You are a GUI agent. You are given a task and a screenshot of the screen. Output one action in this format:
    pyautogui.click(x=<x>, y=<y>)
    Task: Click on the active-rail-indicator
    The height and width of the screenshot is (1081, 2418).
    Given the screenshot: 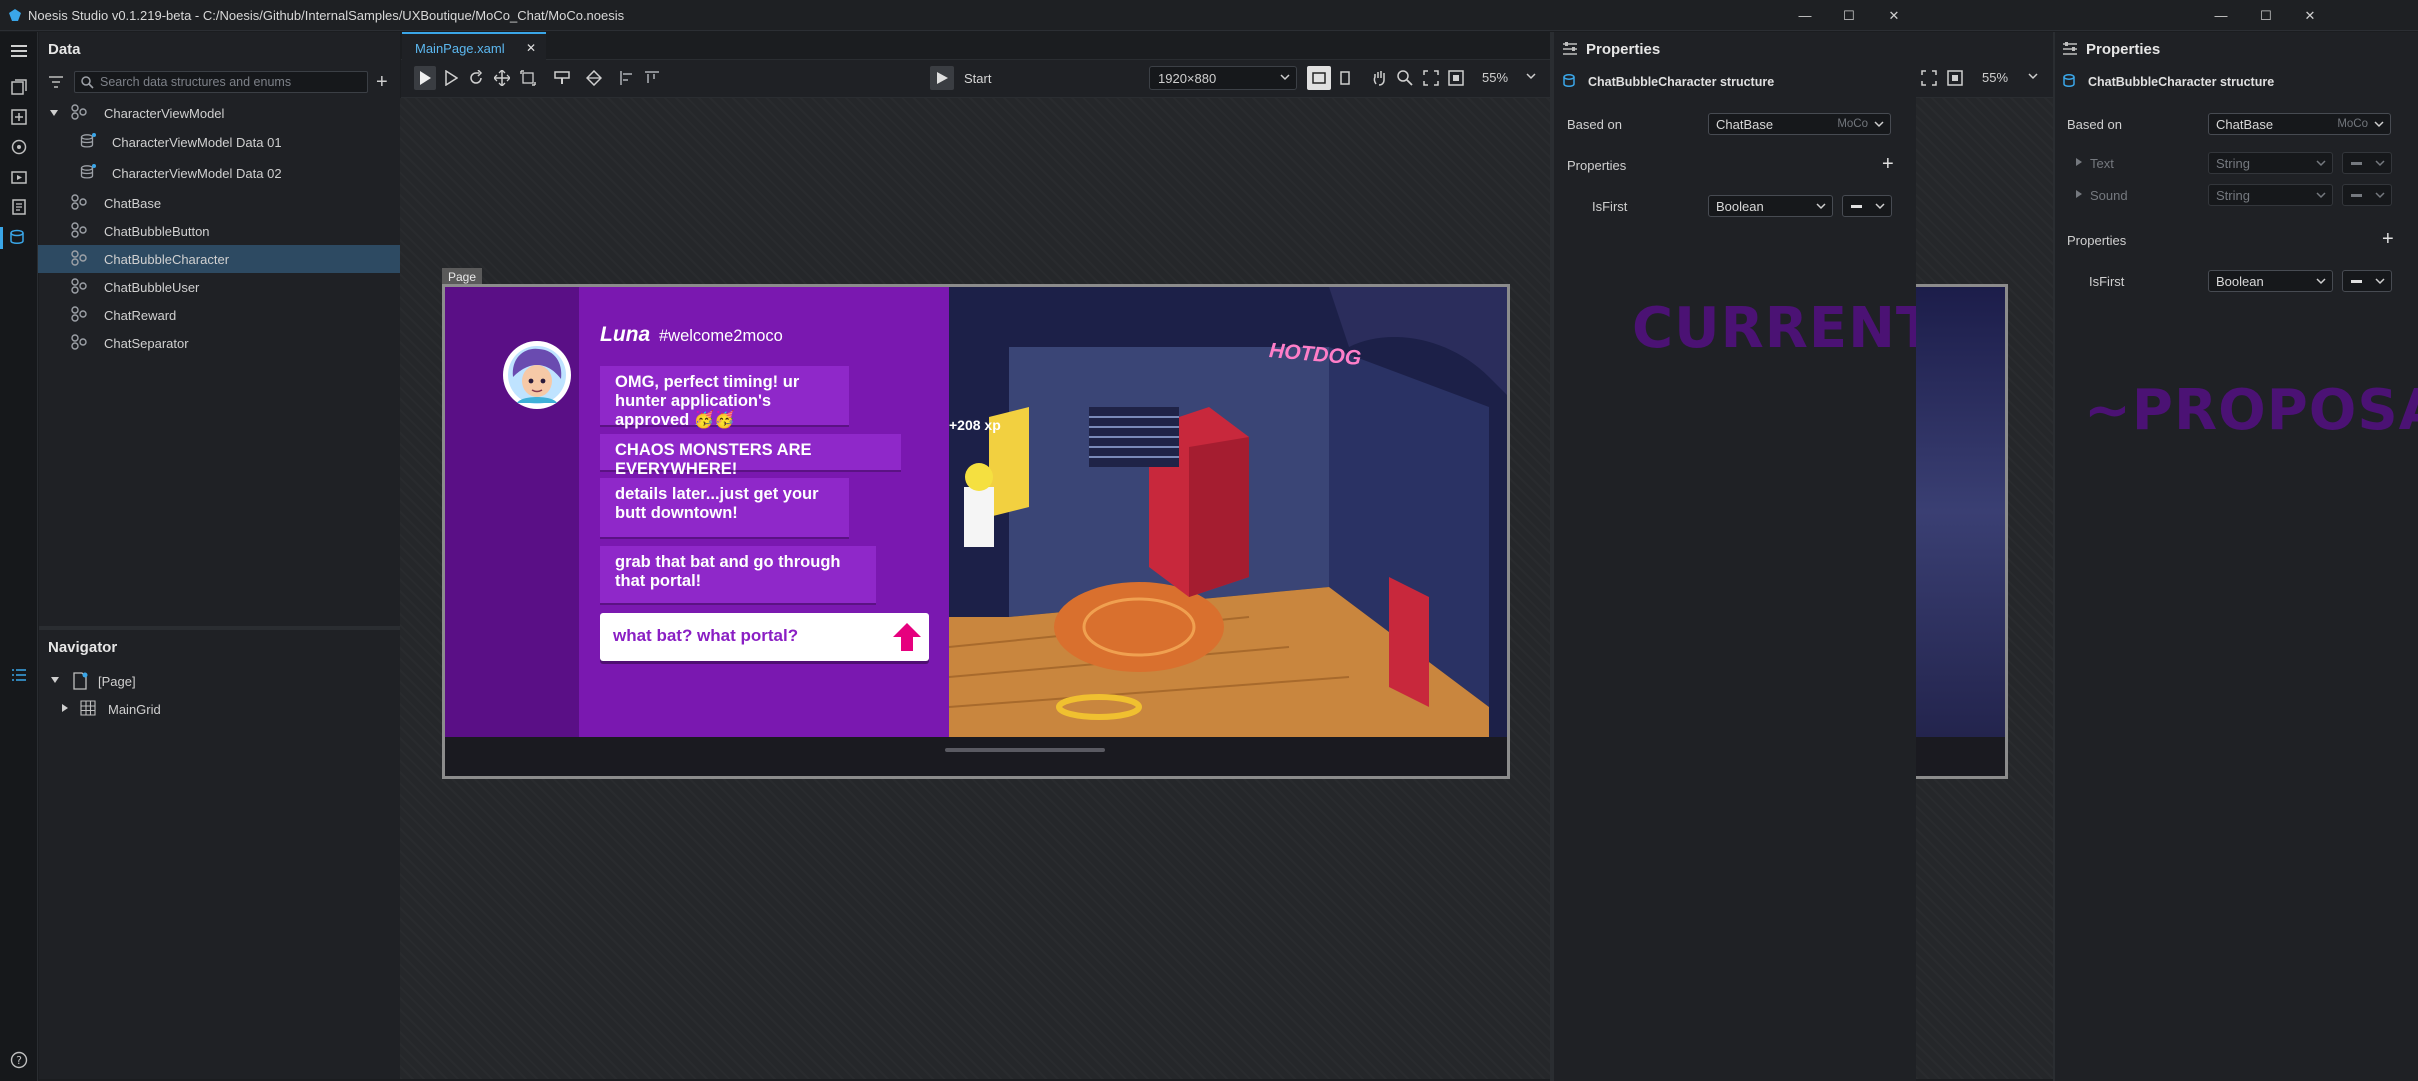 What is the action you would take?
    pyautogui.click(x=1, y=238)
    